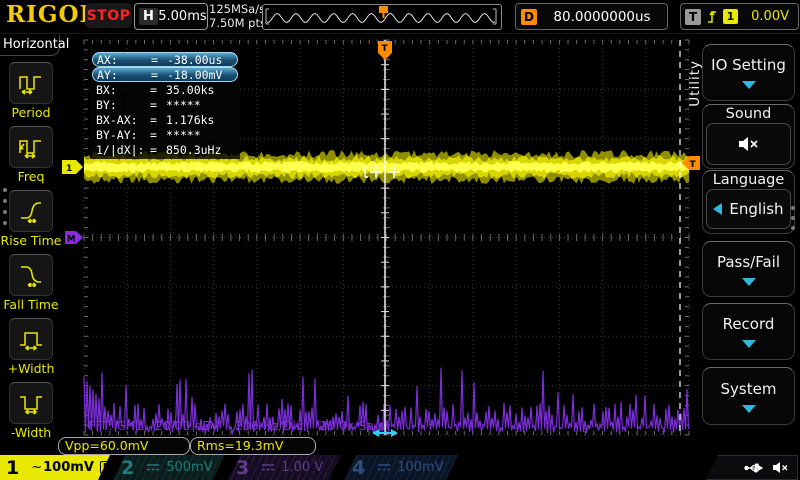 This screenshot has height=480, width=800. I want to click on math-marker: M, so click(74, 238).